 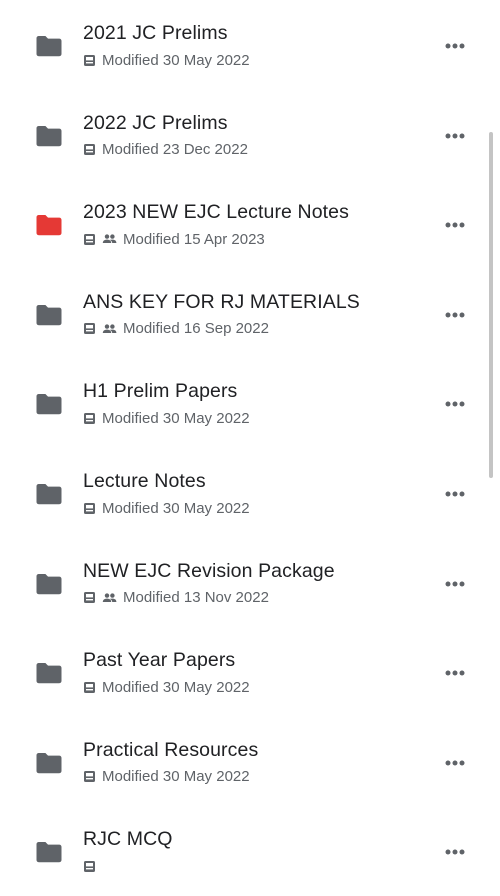 I want to click on folder-name: RJC MCQ, so click(x=128, y=839).